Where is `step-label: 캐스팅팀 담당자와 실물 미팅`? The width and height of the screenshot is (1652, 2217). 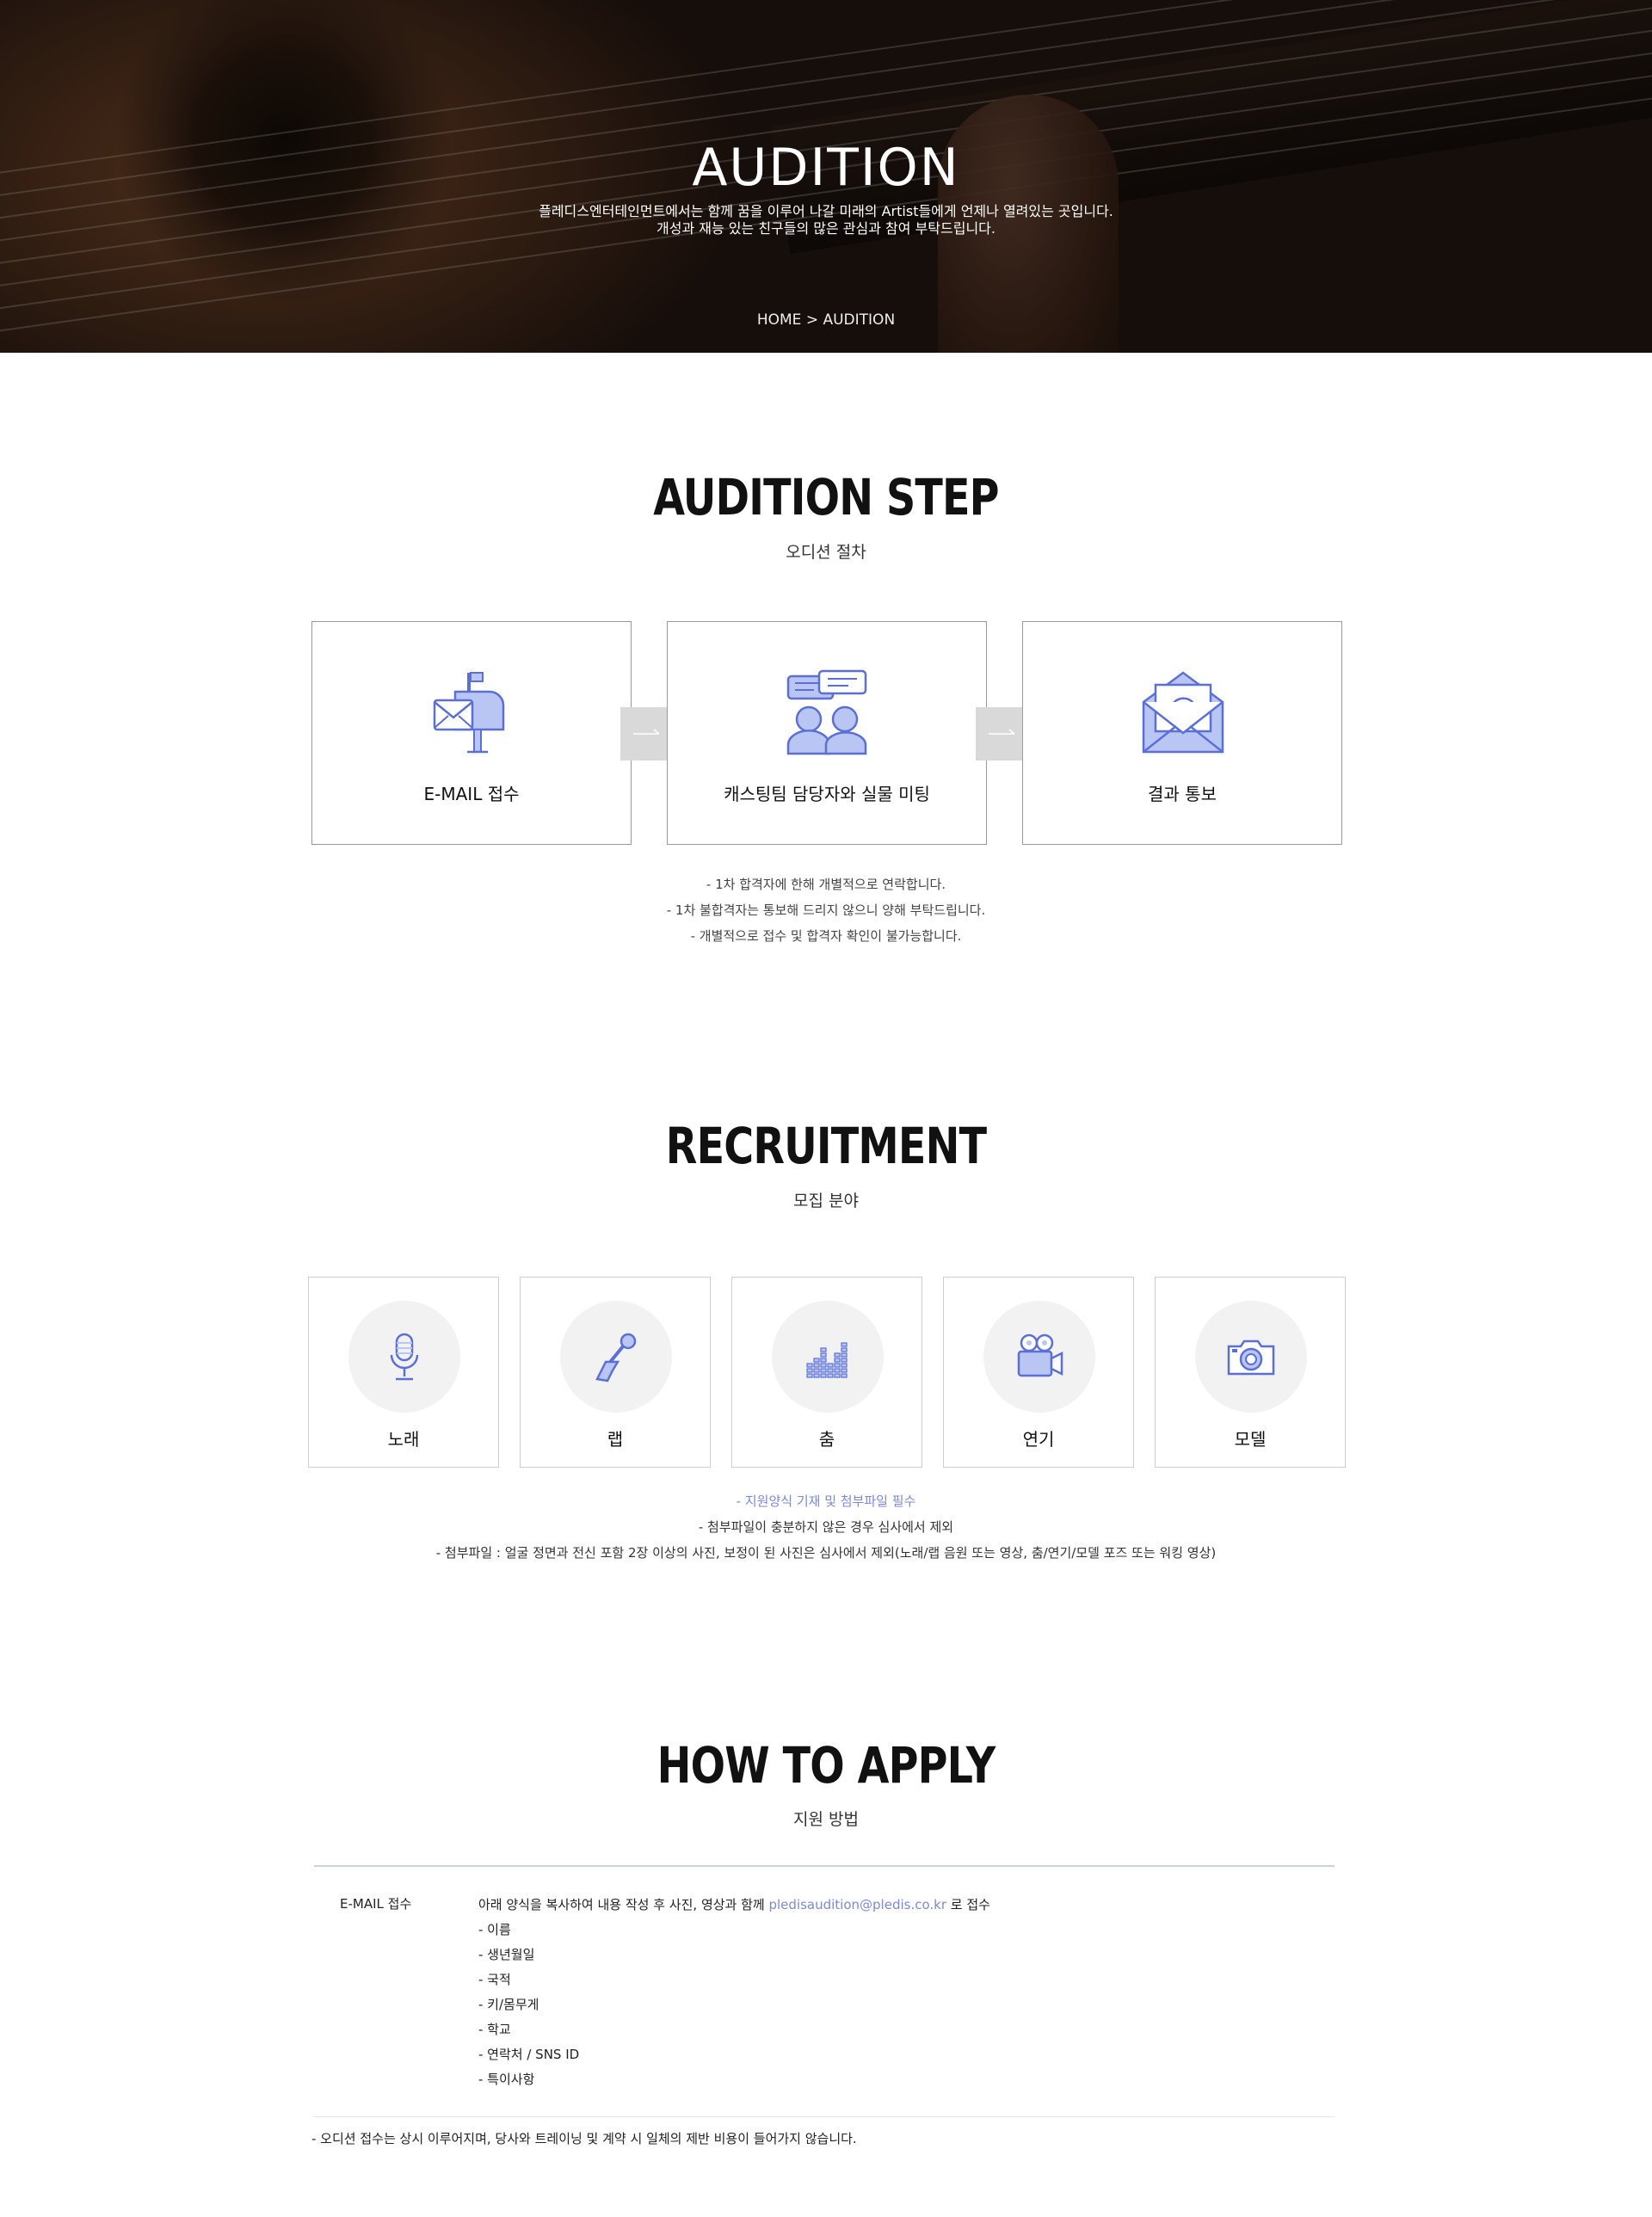 step-label: 캐스팅팀 담당자와 실물 미팅 is located at coordinates (827, 794).